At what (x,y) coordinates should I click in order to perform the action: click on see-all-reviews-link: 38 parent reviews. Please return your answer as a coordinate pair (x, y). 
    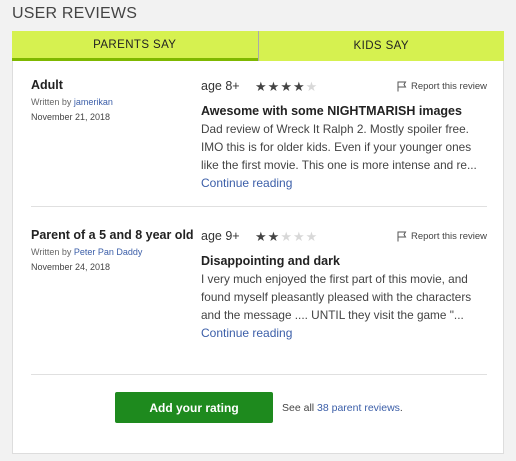
    Looking at the image, I should click on (358, 408).